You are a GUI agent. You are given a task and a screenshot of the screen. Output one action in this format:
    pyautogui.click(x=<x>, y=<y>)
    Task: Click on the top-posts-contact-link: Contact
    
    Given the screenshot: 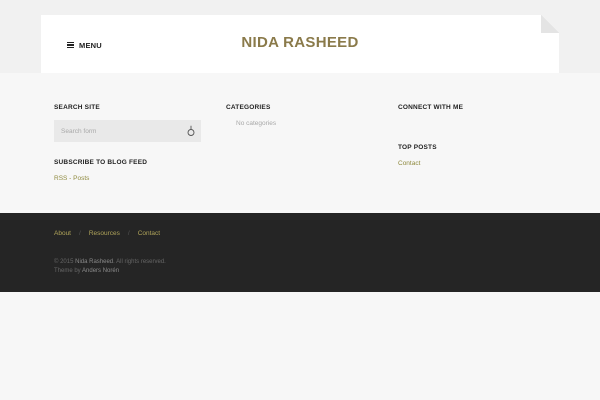 What is the action you would take?
    pyautogui.click(x=409, y=163)
    